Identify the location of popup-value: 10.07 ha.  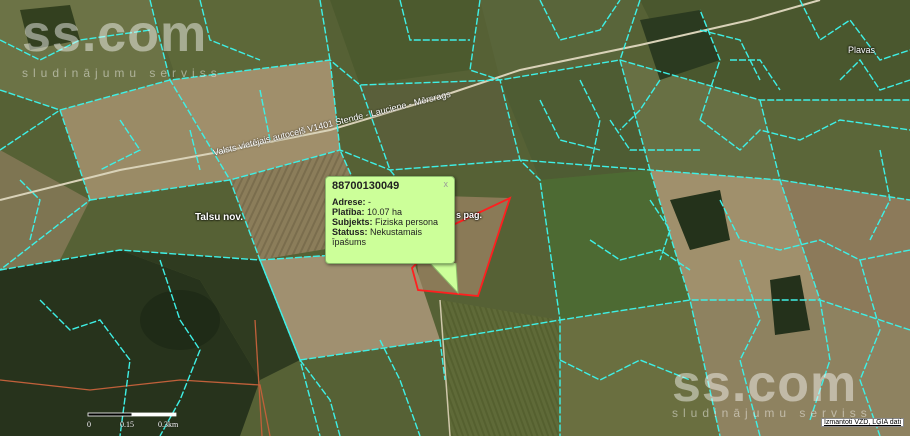
(383, 212).